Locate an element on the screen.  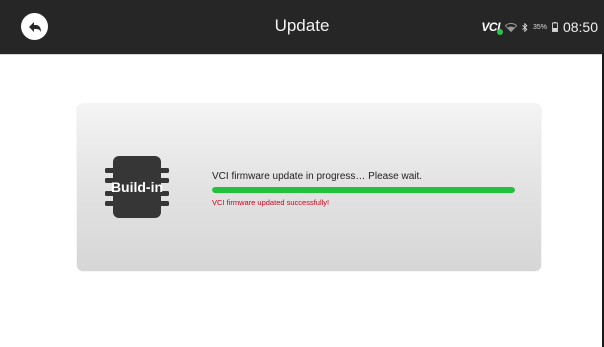
vci-connected-indicator is located at coordinates (499, 32).